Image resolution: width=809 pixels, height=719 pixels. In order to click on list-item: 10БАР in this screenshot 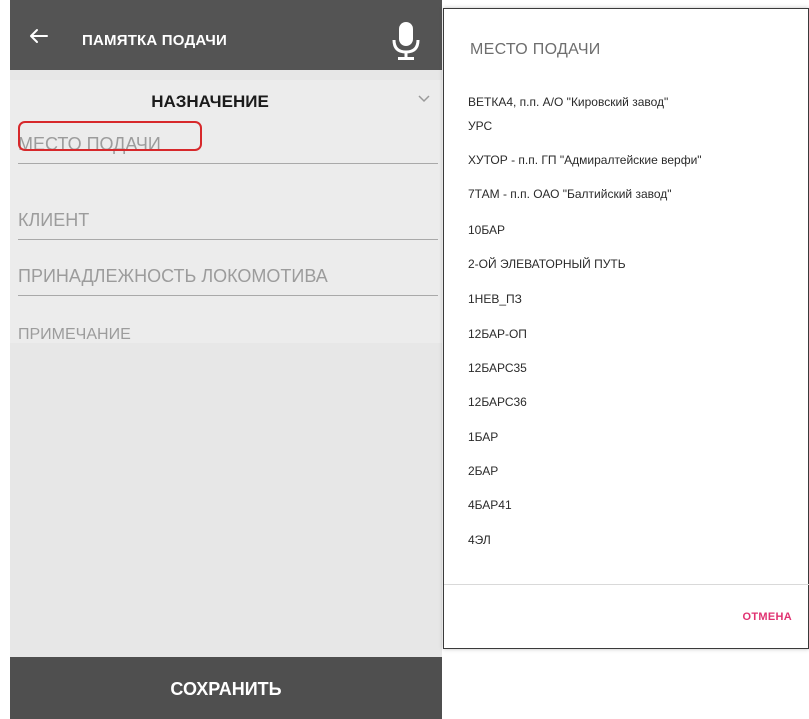, I will do `click(626, 230)`.